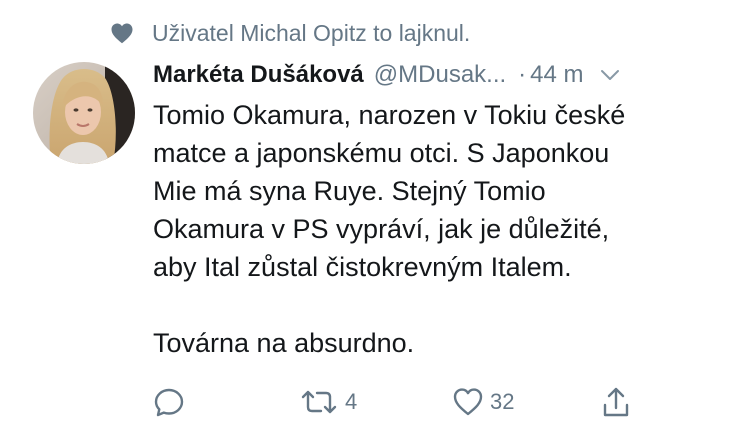 Image resolution: width=750 pixels, height=443 pixels. What do you see at coordinates (284, 343) in the screenshot?
I see `tweet-text-line: Továrna na absurdno.` at bounding box center [284, 343].